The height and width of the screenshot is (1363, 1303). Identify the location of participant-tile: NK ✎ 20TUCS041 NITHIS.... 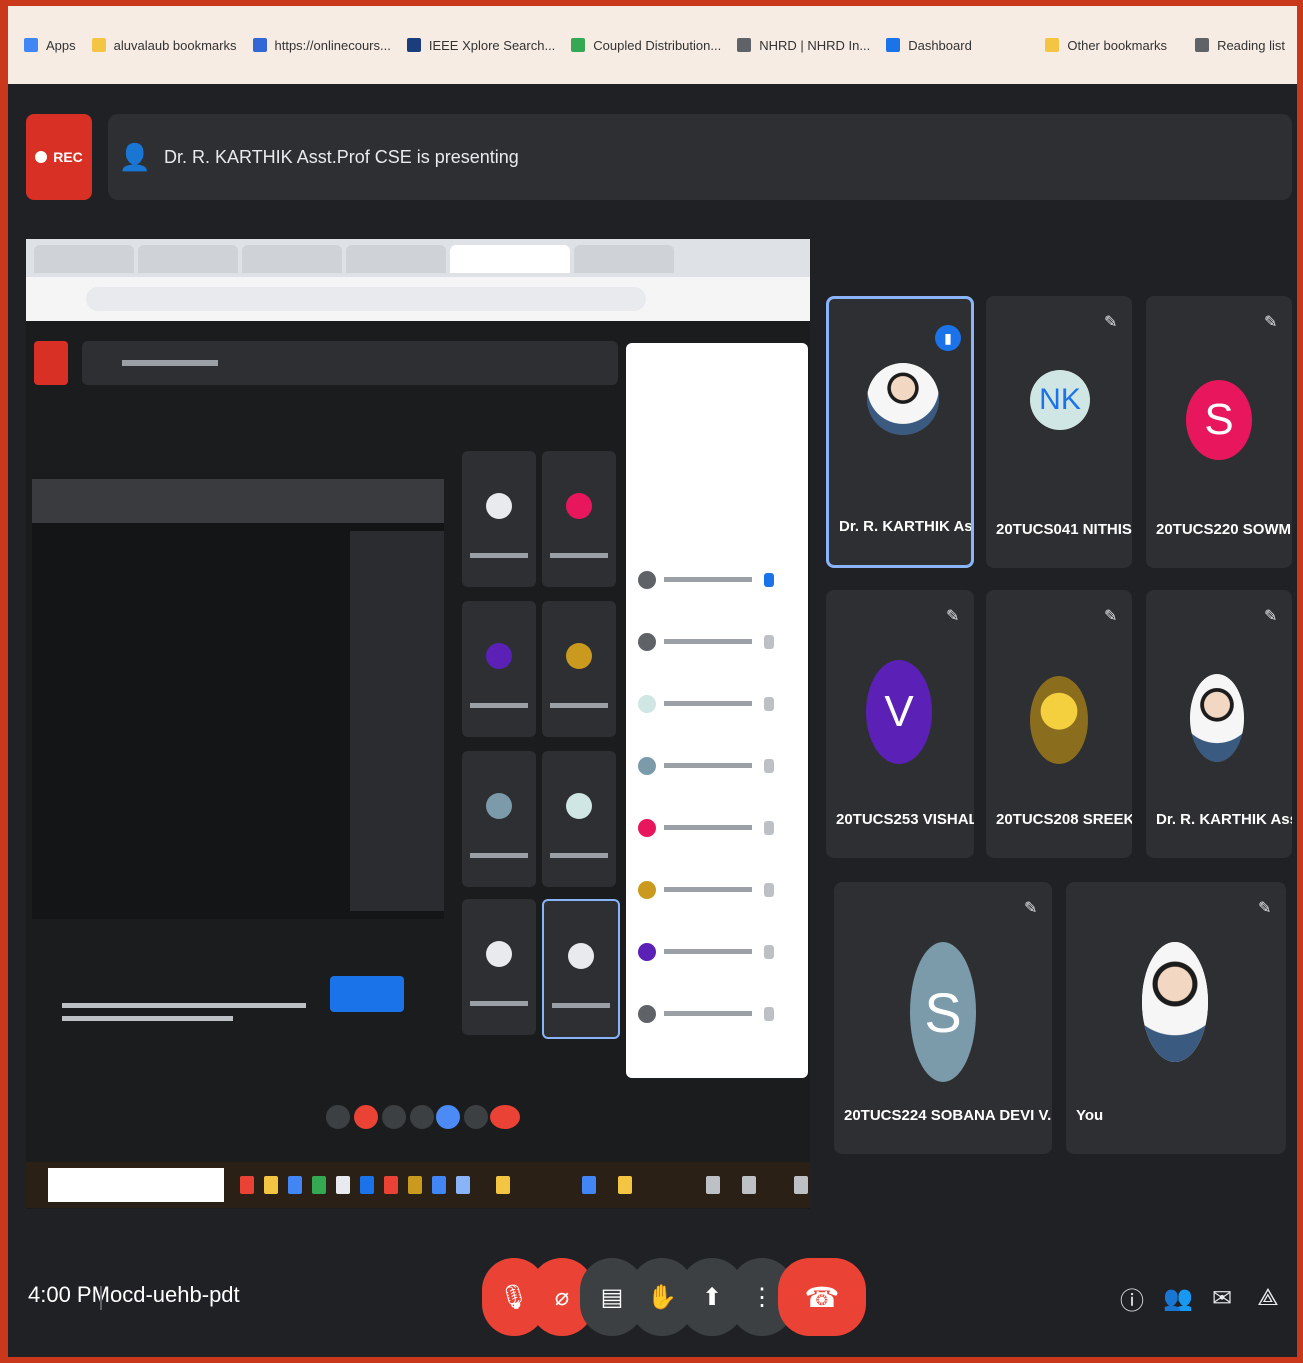
(1059, 432).